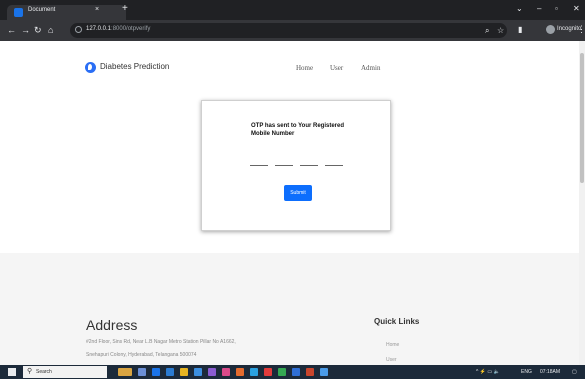  What do you see at coordinates (391, 360) in the screenshot?
I see `quick-link-user: User` at bounding box center [391, 360].